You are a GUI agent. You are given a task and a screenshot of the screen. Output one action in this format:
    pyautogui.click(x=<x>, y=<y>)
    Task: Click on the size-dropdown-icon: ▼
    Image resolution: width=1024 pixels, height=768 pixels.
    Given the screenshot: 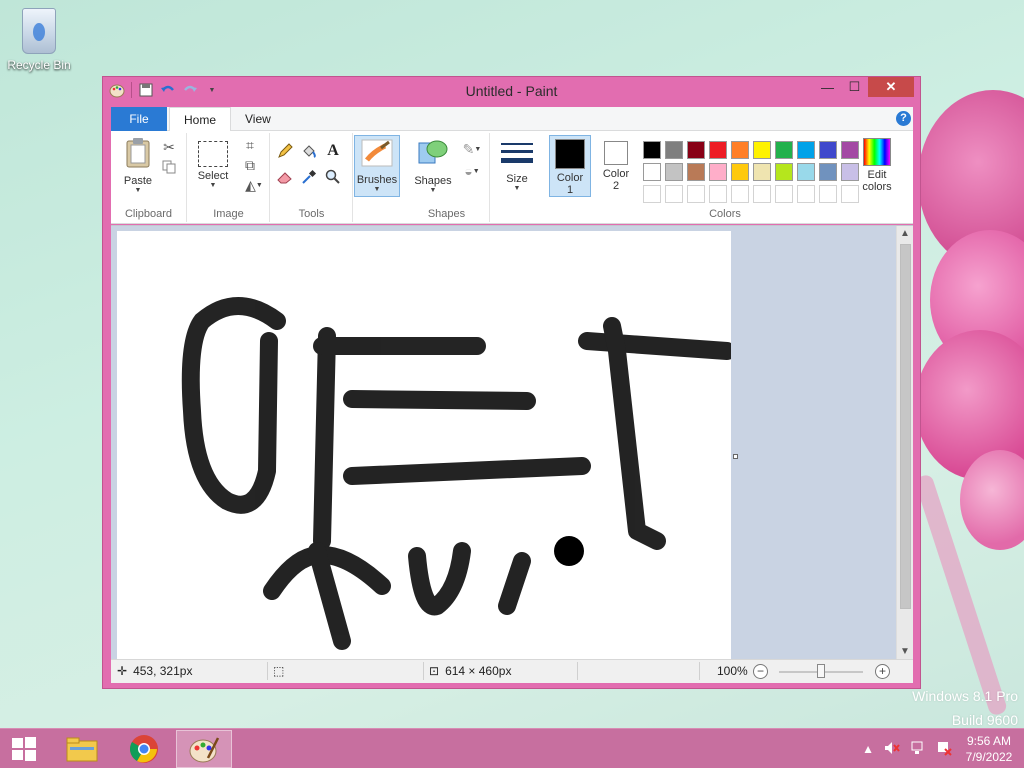 What is the action you would take?
    pyautogui.click(x=517, y=188)
    